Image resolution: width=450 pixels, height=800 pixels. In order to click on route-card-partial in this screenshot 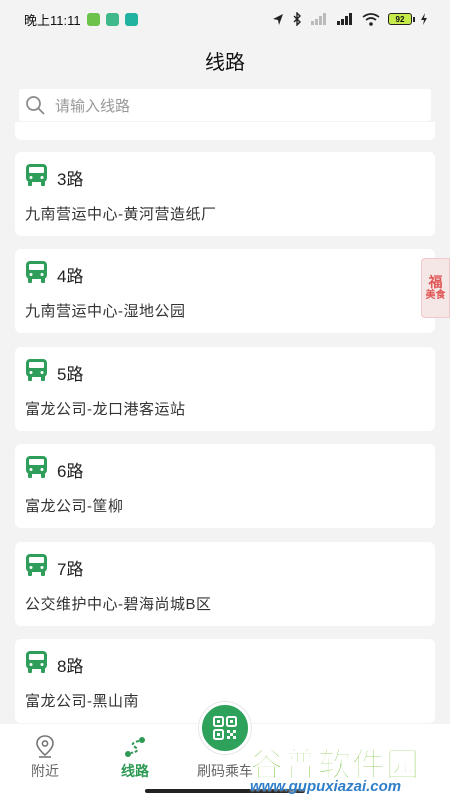, I will do `click(225, 131)`.